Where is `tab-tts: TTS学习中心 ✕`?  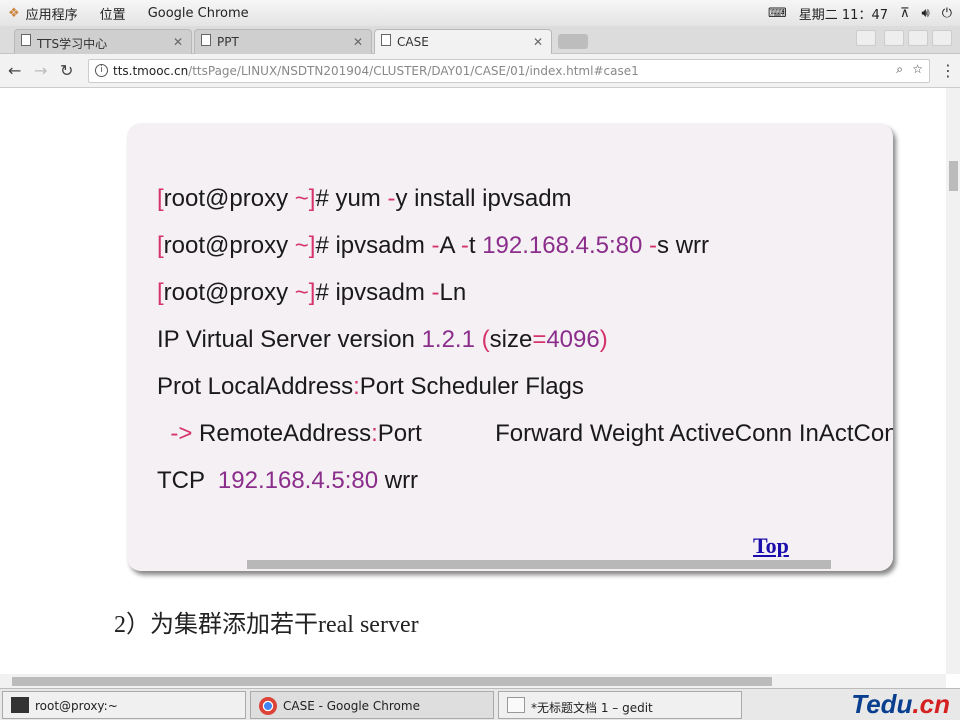
tab-tts: TTS学习中心 ✕ is located at coordinates (103, 41).